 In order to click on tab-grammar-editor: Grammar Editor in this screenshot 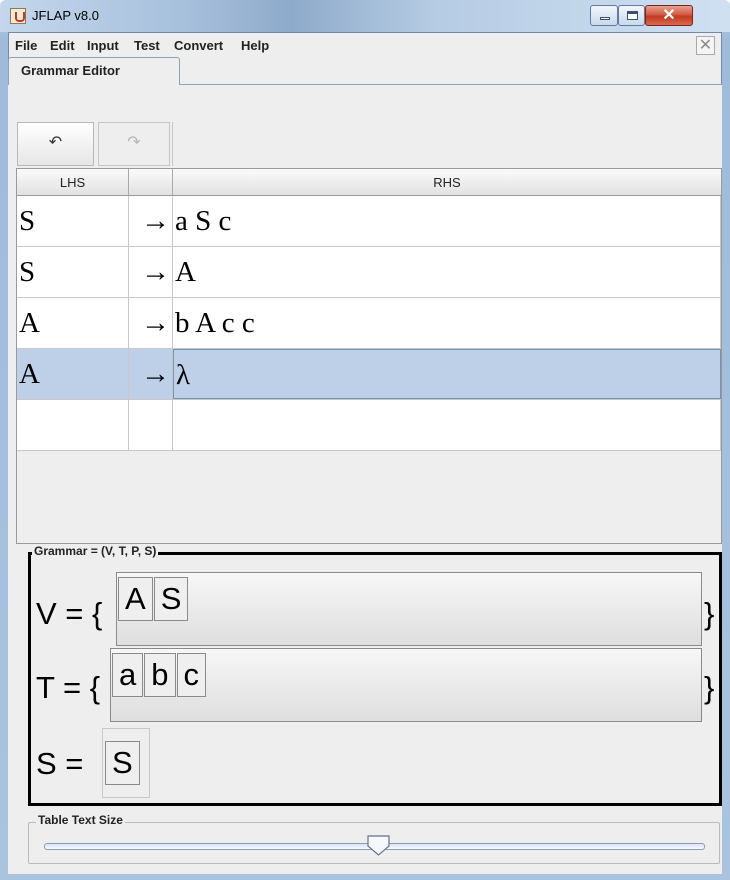, I will do `click(94, 71)`.